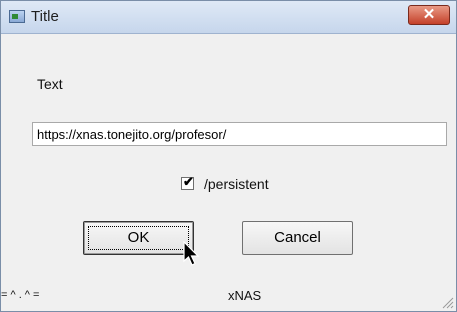 The width and height of the screenshot is (457, 312). I want to click on status-right-text: xNAS, so click(245, 295).